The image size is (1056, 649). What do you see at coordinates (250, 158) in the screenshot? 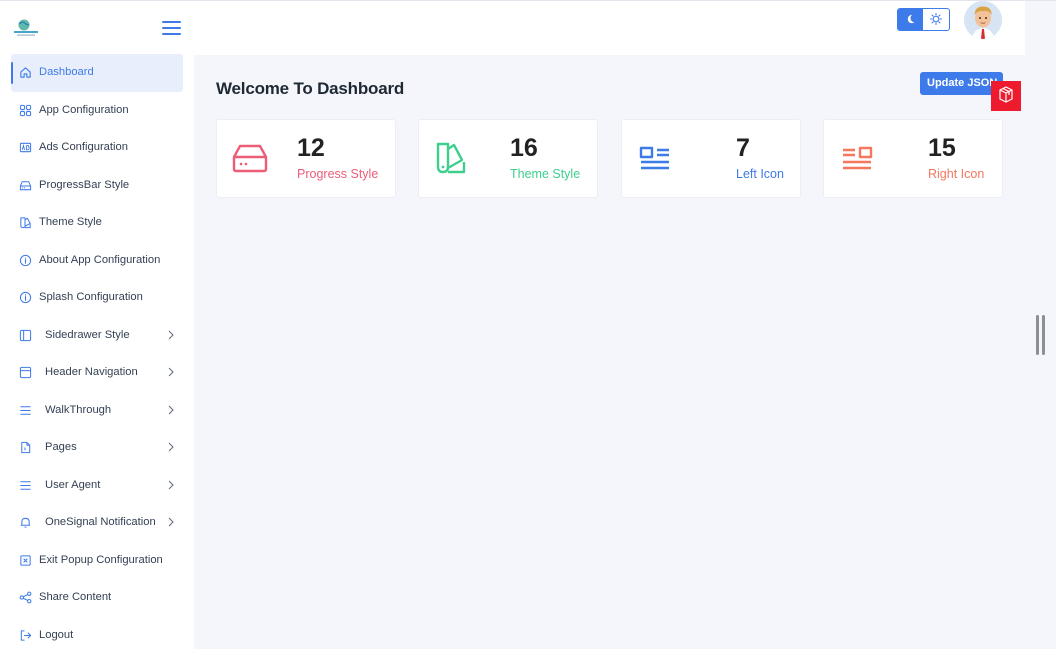
I see `storage-drive-icon` at bounding box center [250, 158].